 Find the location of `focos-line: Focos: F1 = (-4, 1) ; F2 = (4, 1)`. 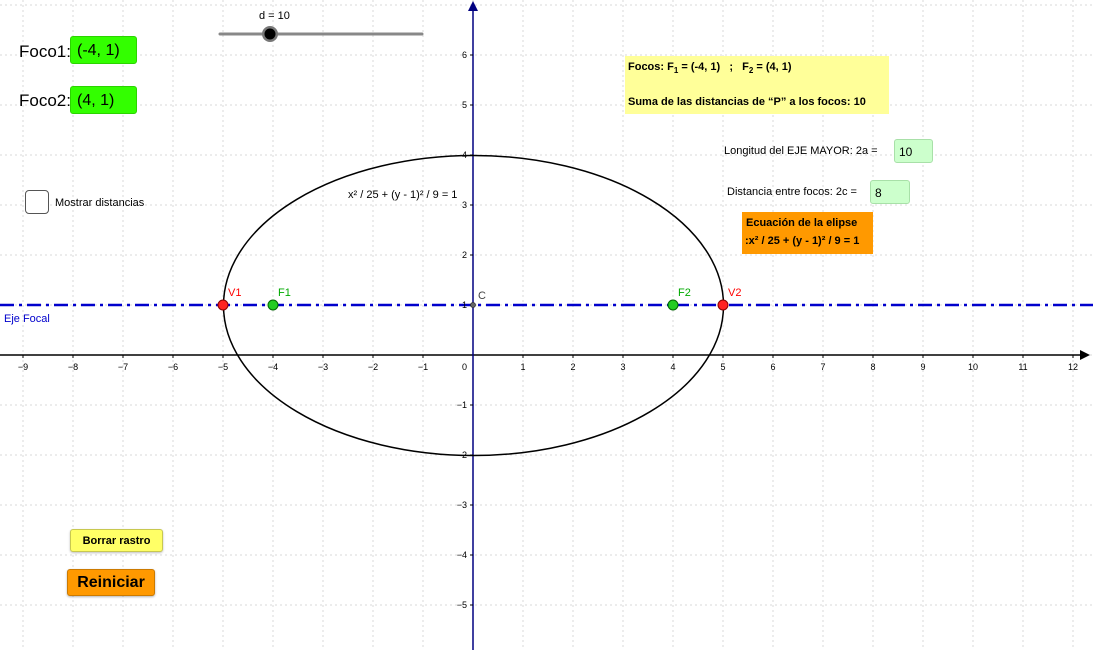

focos-line: Focos: F1 = (-4, 1) ; F2 = (4, 1) is located at coordinates (710, 68).